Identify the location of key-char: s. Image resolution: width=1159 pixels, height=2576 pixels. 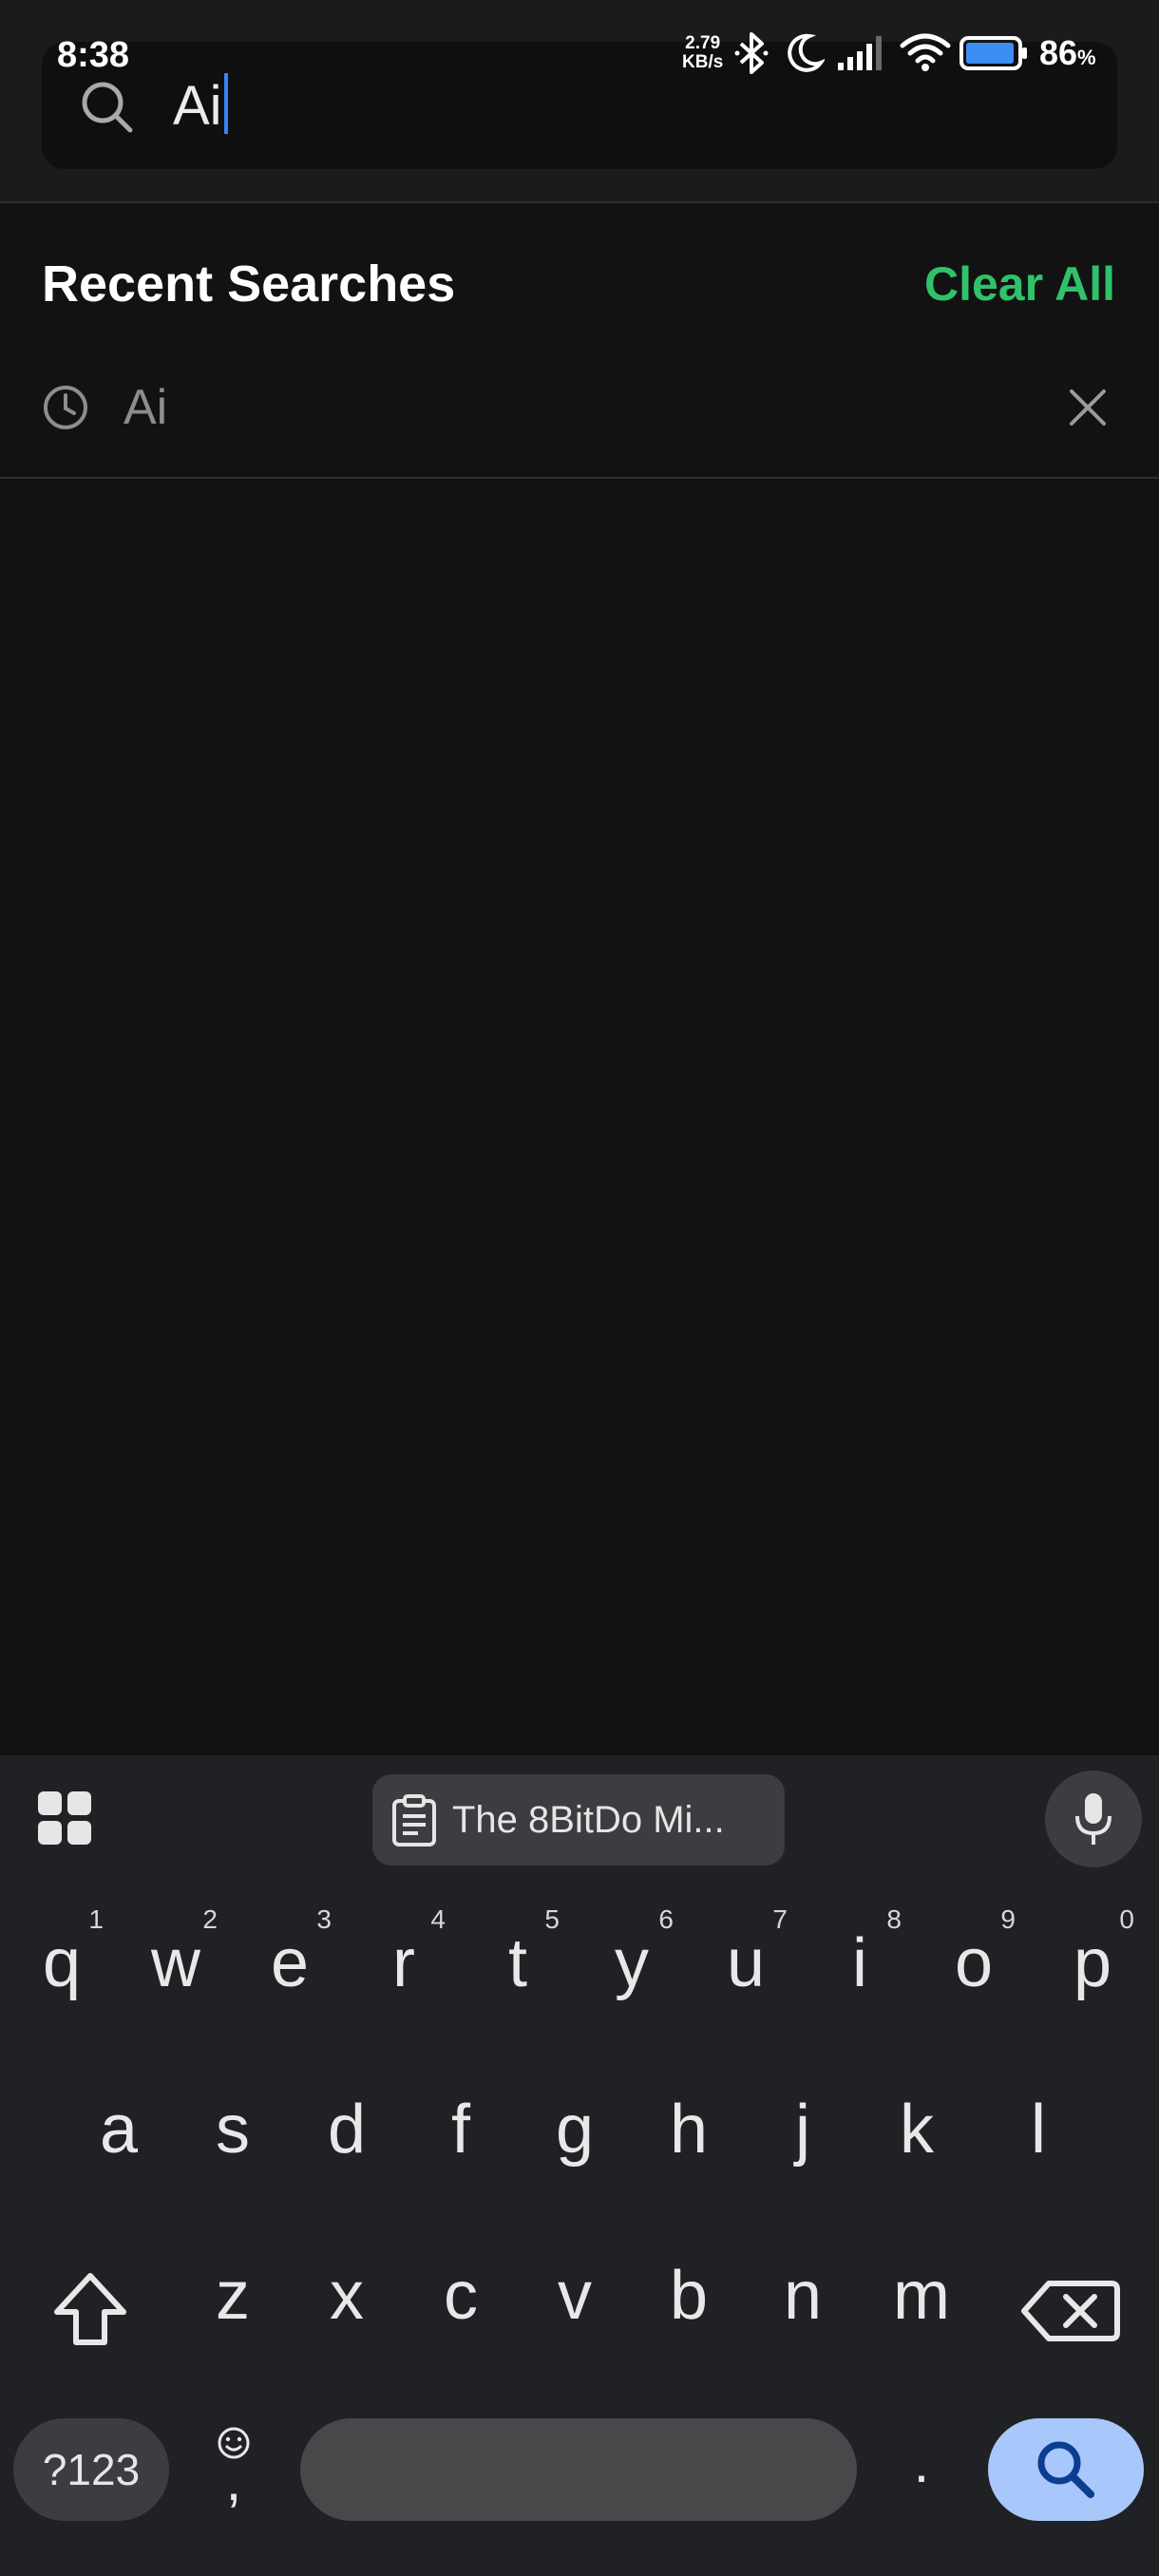
(233, 2130).